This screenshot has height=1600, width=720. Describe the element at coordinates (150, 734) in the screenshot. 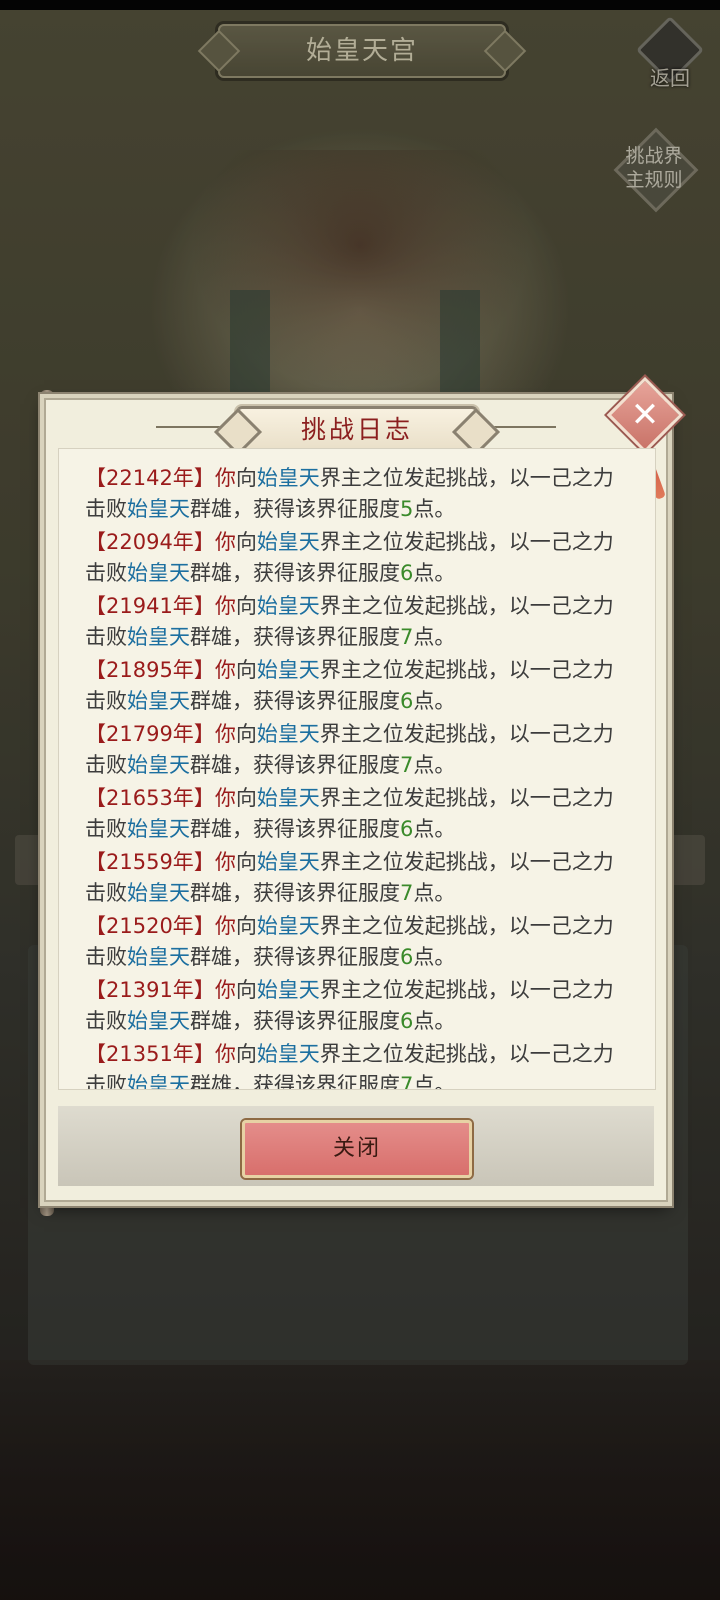

I see `log-year: 21799年` at that location.